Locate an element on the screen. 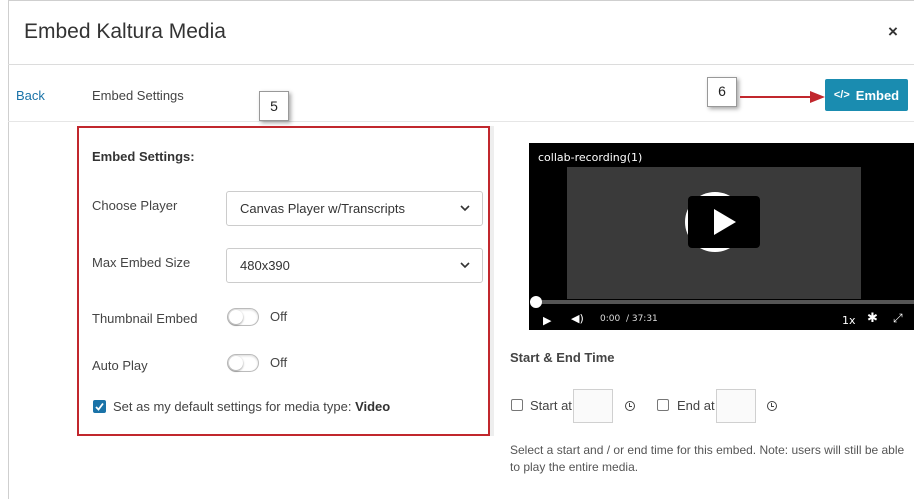 This screenshot has width=914, height=499. title-divider is located at coordinates (461, 64).